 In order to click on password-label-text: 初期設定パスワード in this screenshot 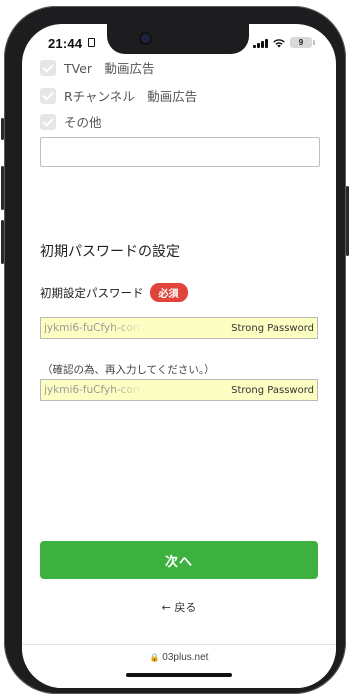, I will do `click(92, 292)`.